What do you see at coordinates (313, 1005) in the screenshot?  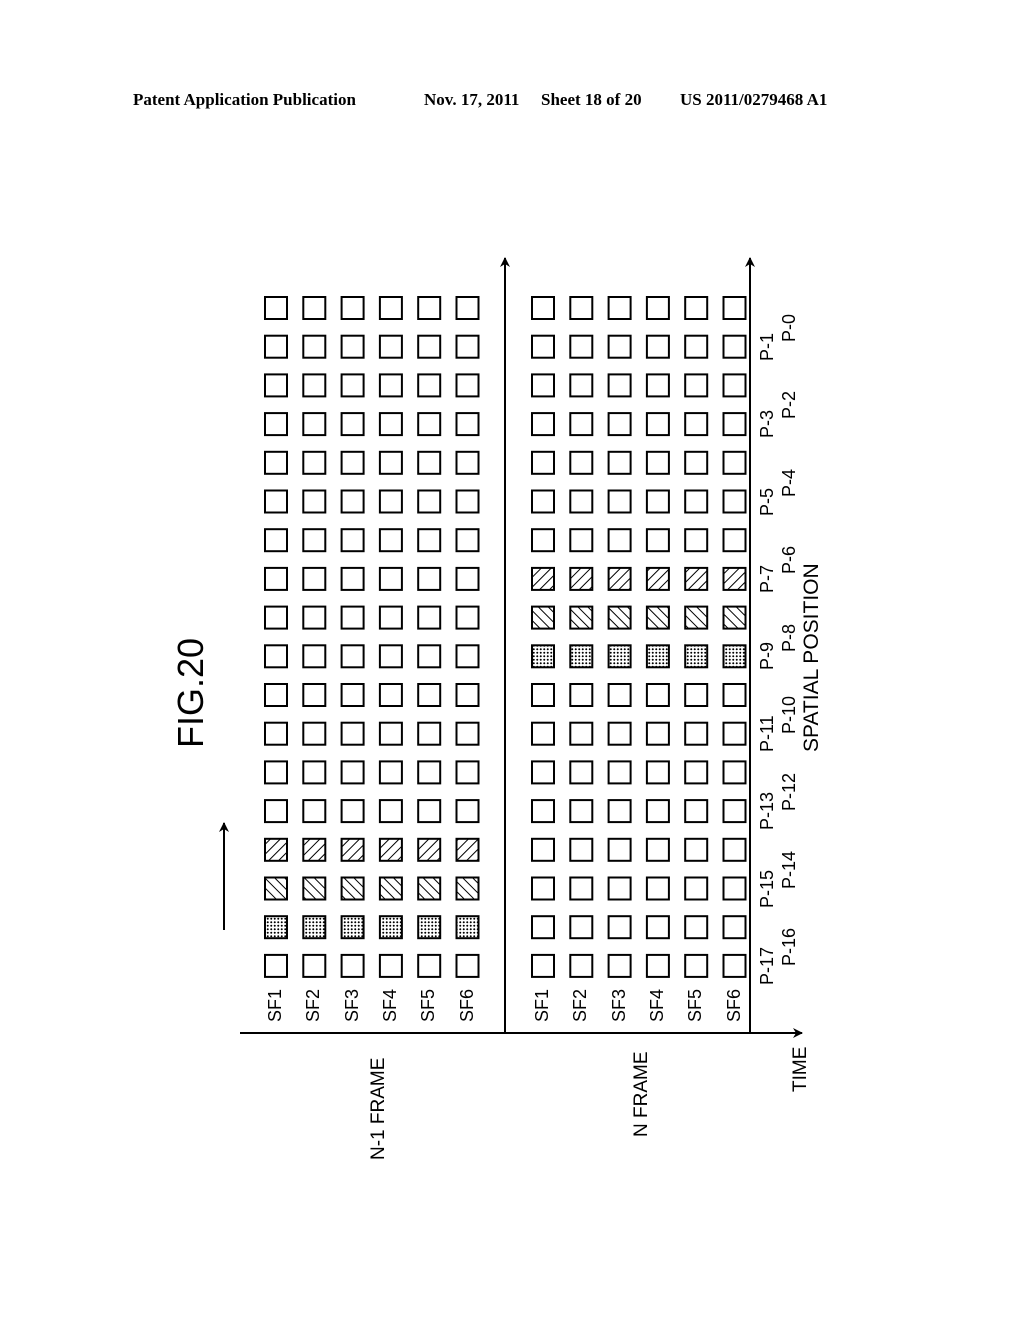 I see `subfield-label: SF2` at bounding box center [313, 1005].